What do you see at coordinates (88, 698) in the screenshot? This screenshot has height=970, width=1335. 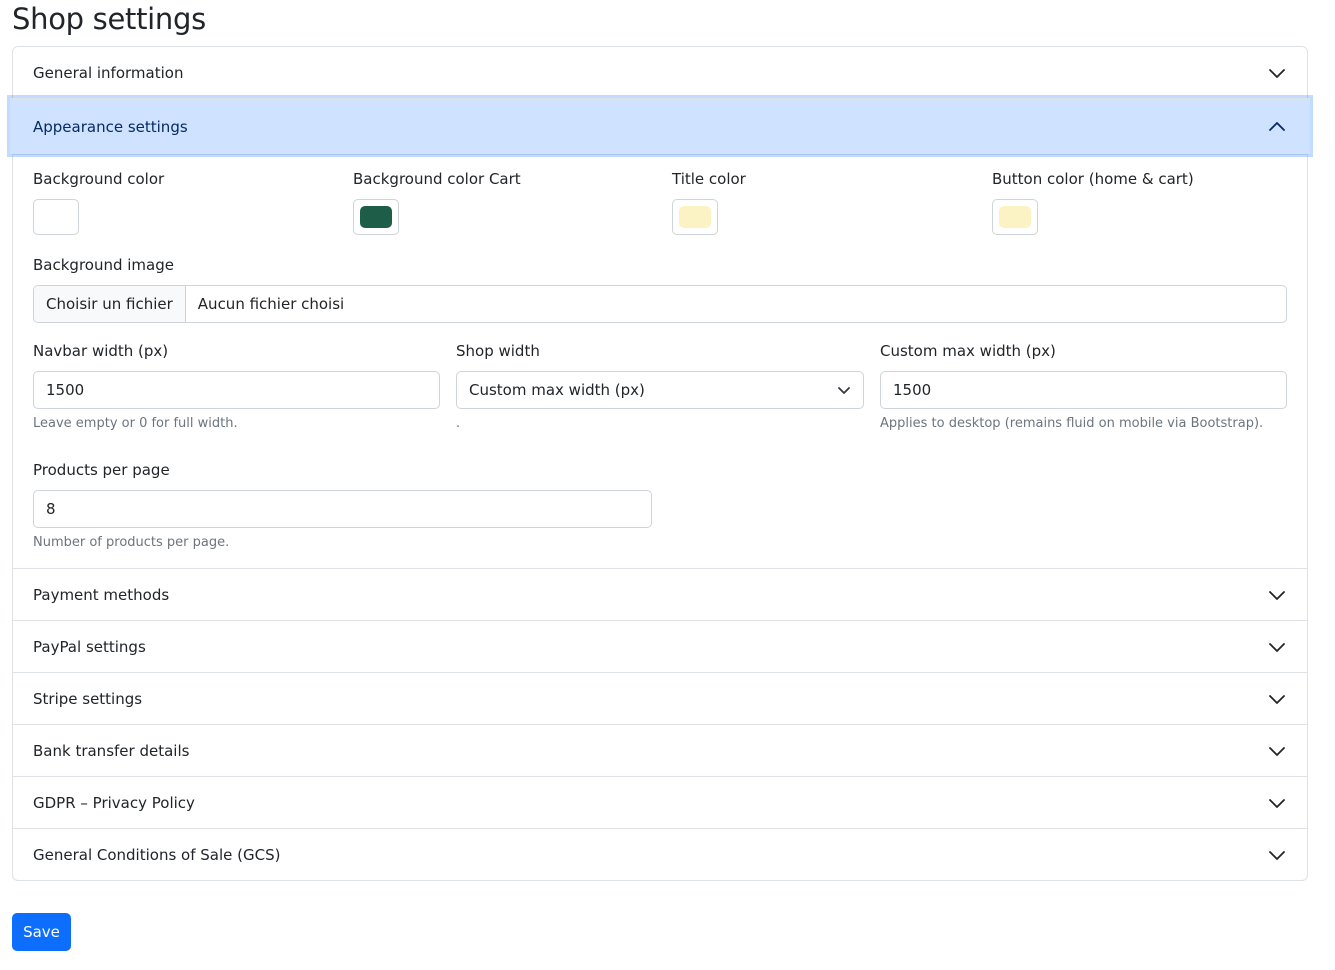 I see `section-stripe-title: Stripe settings` at bounding box center [88, 698].